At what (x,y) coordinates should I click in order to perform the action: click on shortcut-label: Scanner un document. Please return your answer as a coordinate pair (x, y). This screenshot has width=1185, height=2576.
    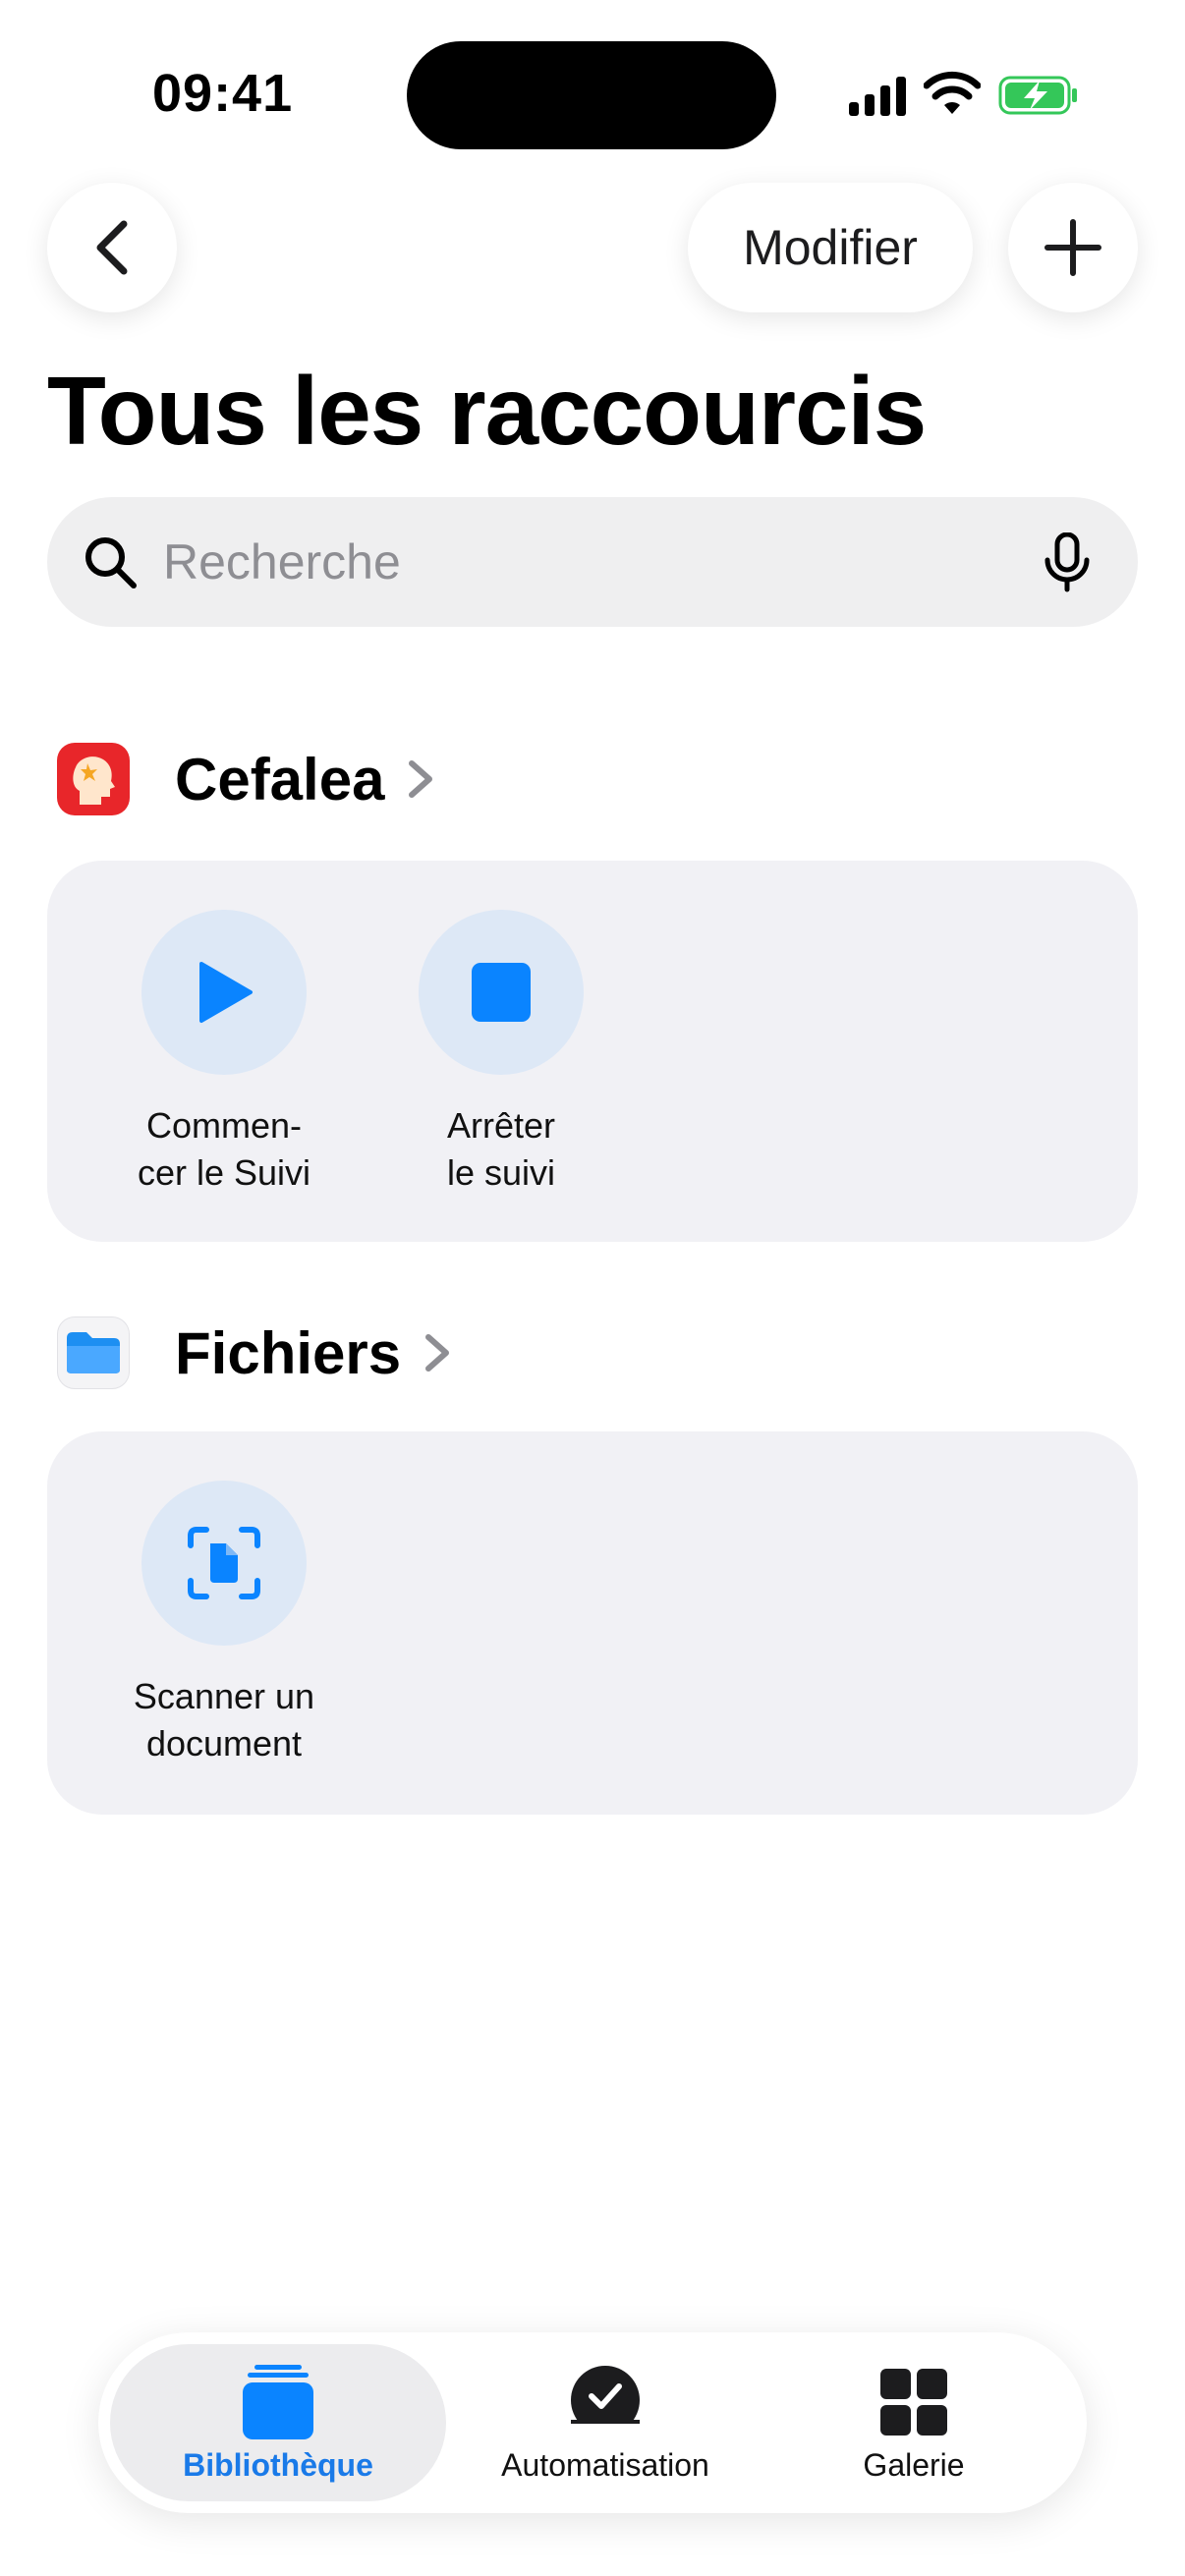
    Looking at the image, I should click on (224, 1720).